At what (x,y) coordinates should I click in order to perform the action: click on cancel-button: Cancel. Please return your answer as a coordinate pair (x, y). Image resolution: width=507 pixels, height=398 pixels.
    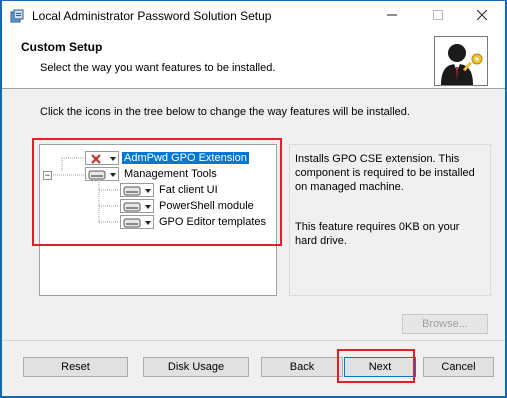
    Looking at the image, I should click on (458, 367).